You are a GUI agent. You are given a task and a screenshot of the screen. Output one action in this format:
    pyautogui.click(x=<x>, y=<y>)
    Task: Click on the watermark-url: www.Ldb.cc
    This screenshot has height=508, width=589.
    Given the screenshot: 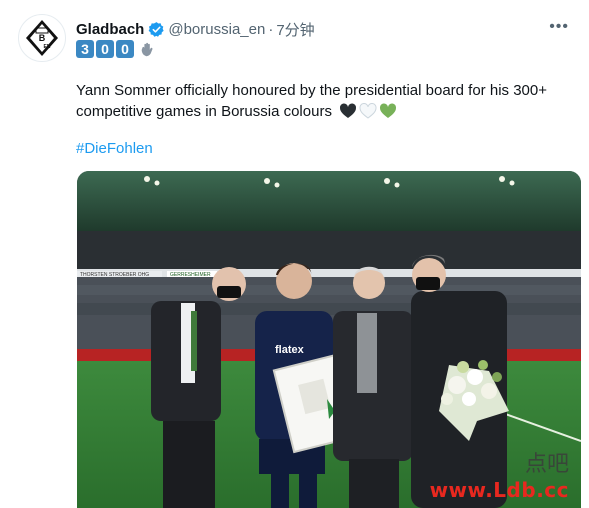 What is the action you would take?
    pyautogui.click(x=499, y=490)
    